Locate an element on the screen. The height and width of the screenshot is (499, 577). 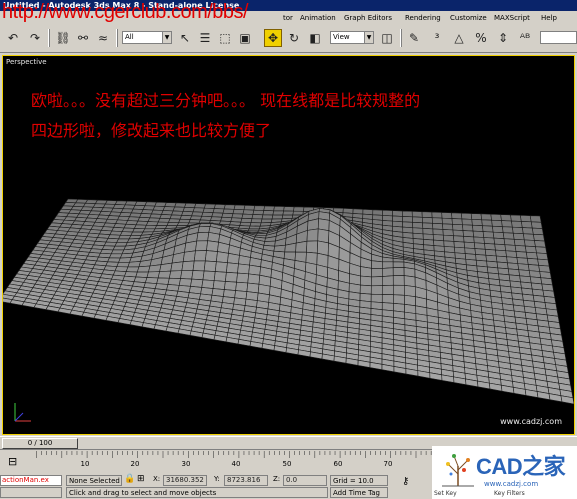
mini-curve-editor-icon: ⊟ is located at coordinates (15, 461).